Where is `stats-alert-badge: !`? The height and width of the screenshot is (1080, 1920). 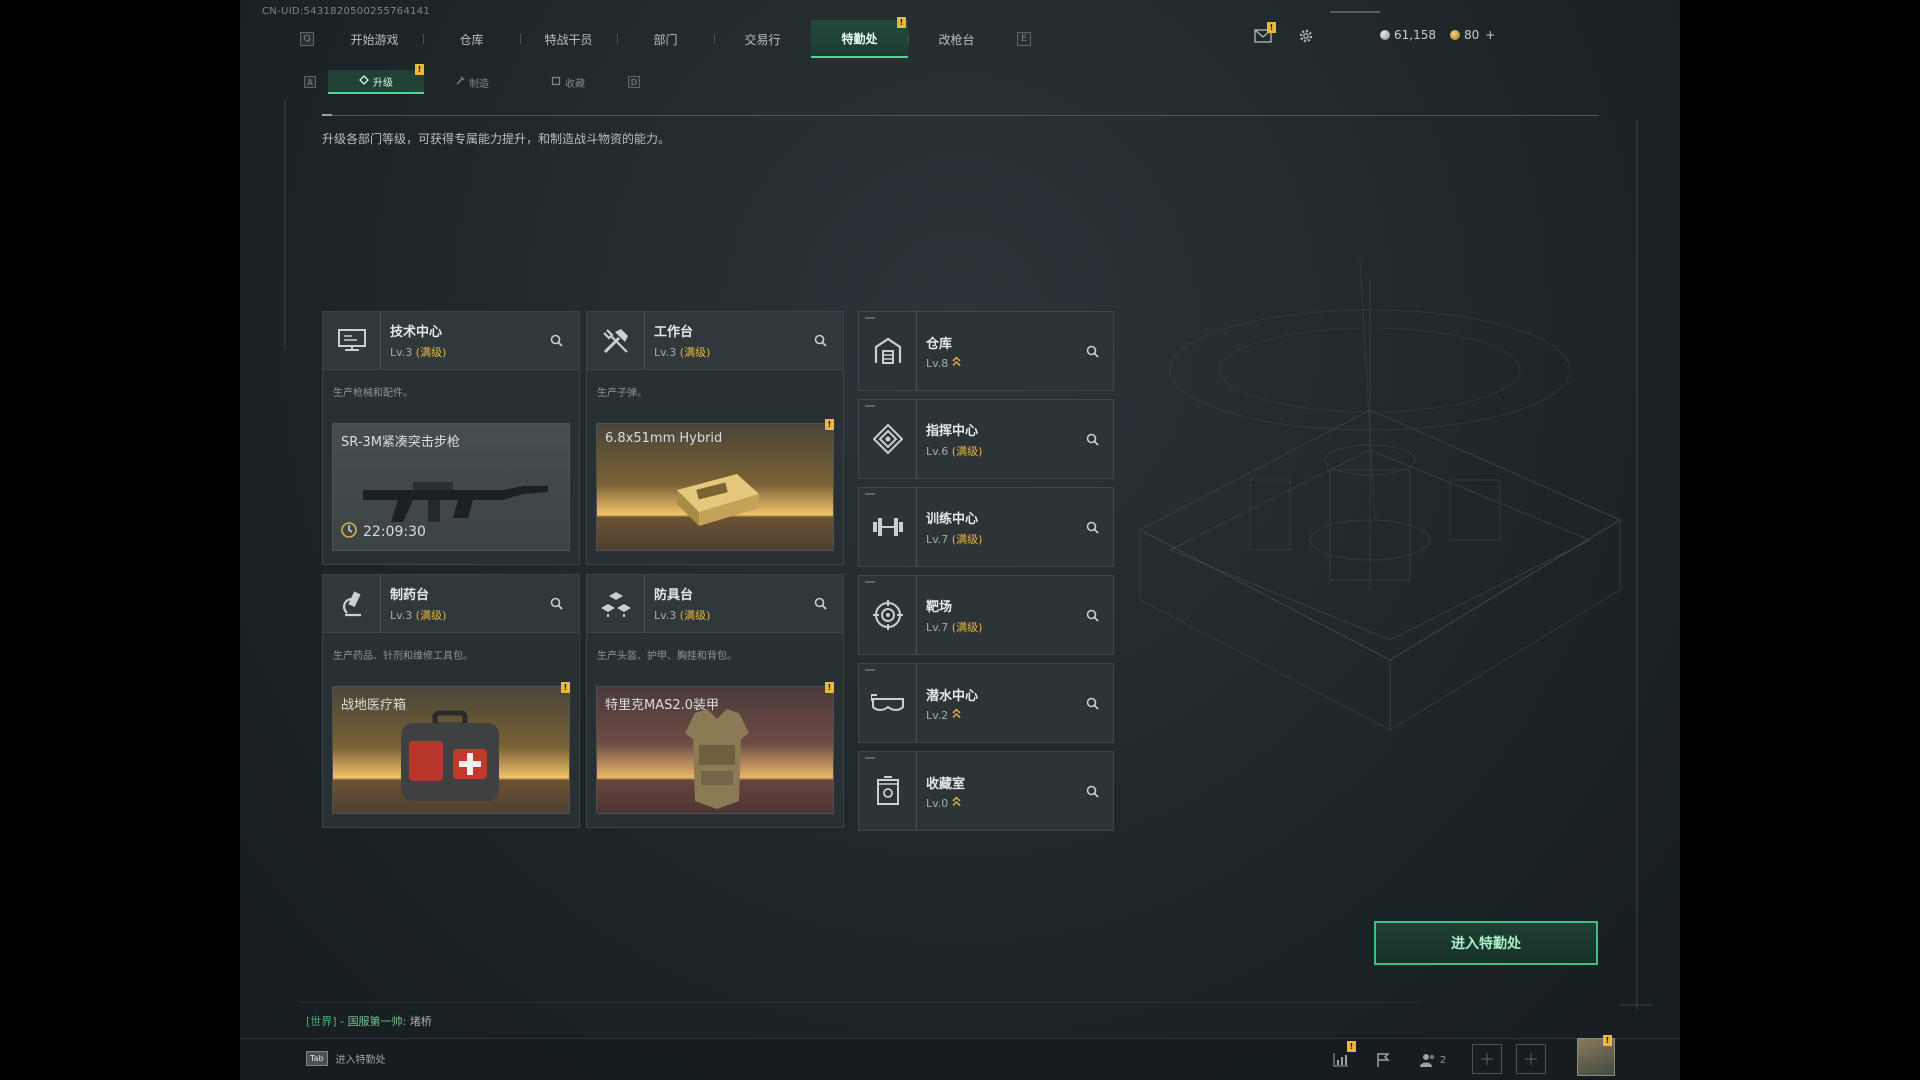 stats-alert-badge: ! is located at coordinates (1351, 1046).